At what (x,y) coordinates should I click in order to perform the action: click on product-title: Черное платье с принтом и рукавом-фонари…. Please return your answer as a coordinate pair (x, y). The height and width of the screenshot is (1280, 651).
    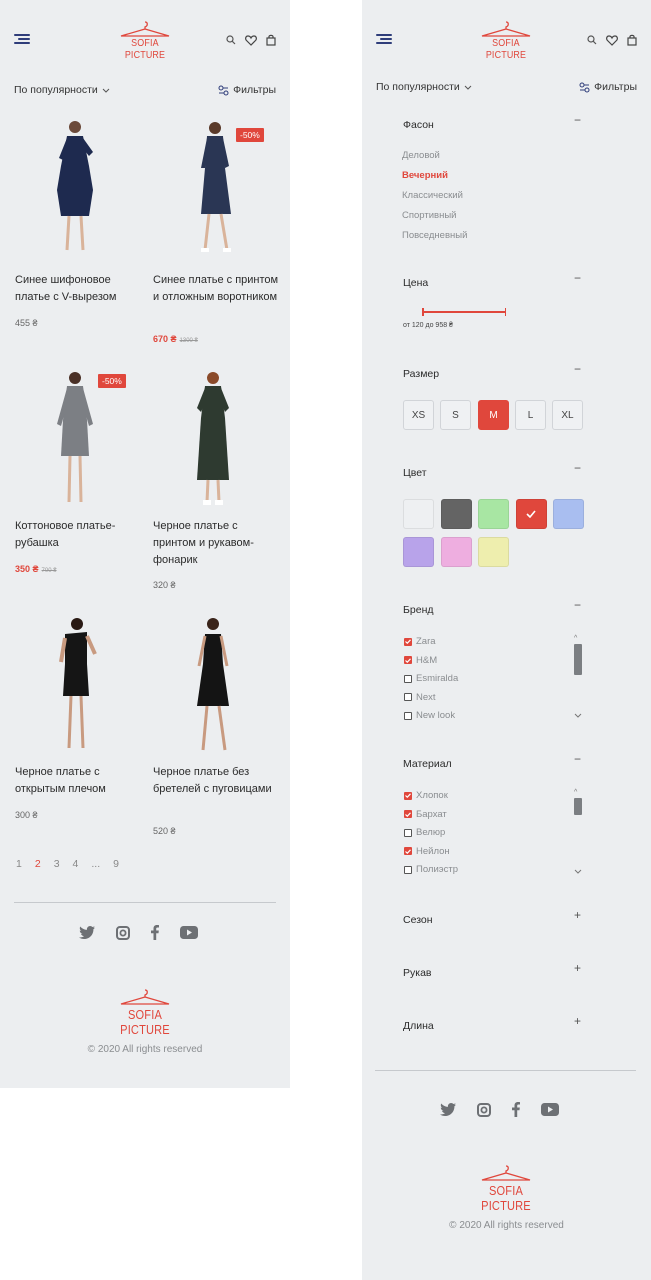
    Looking at the image, I should click on (218, 543).